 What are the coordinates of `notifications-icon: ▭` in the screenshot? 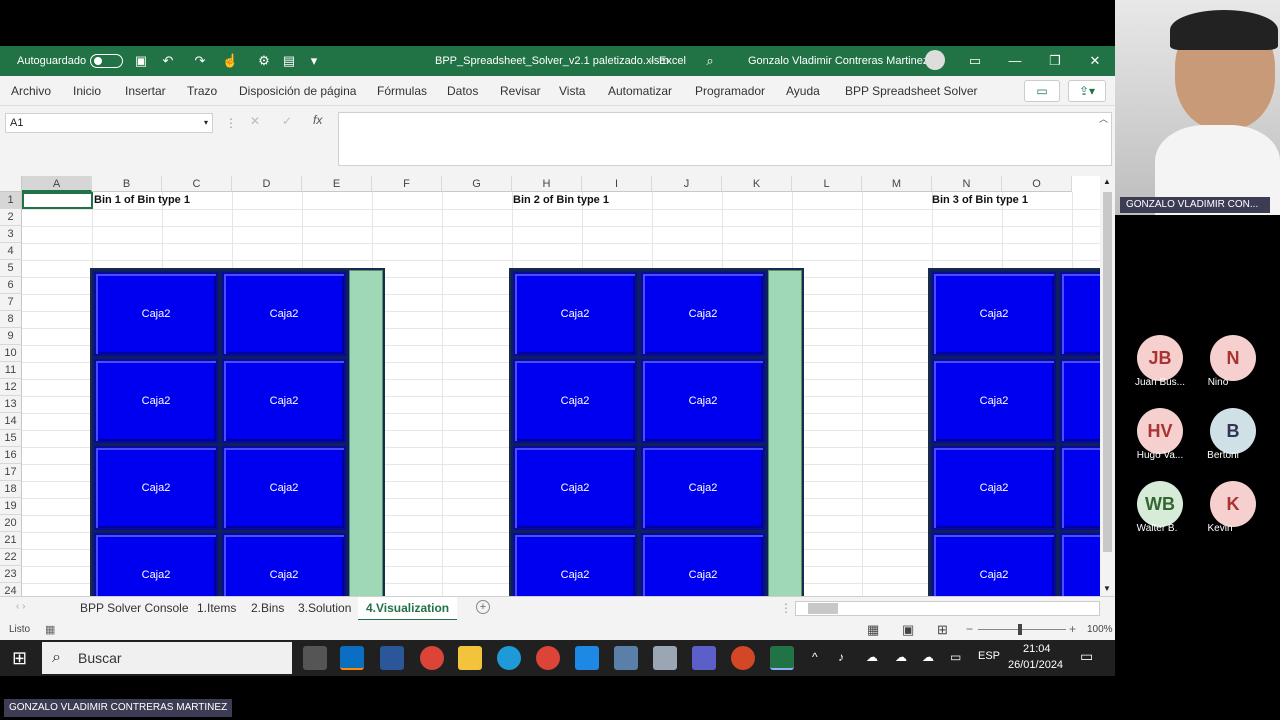 It's located at (1086, 656).